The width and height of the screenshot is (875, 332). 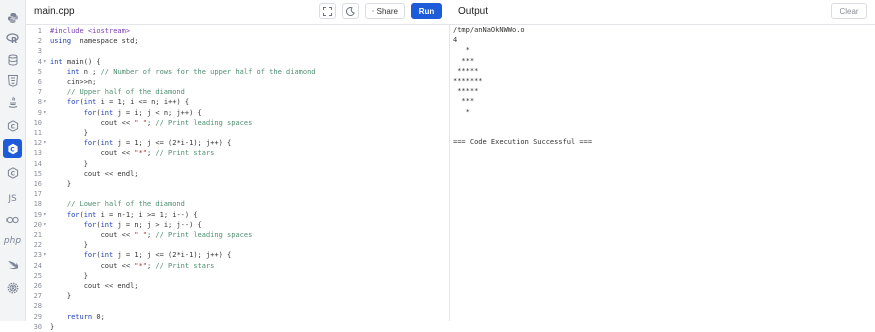 I want to click on javascript-label: JS, so click(x=12, y=199).